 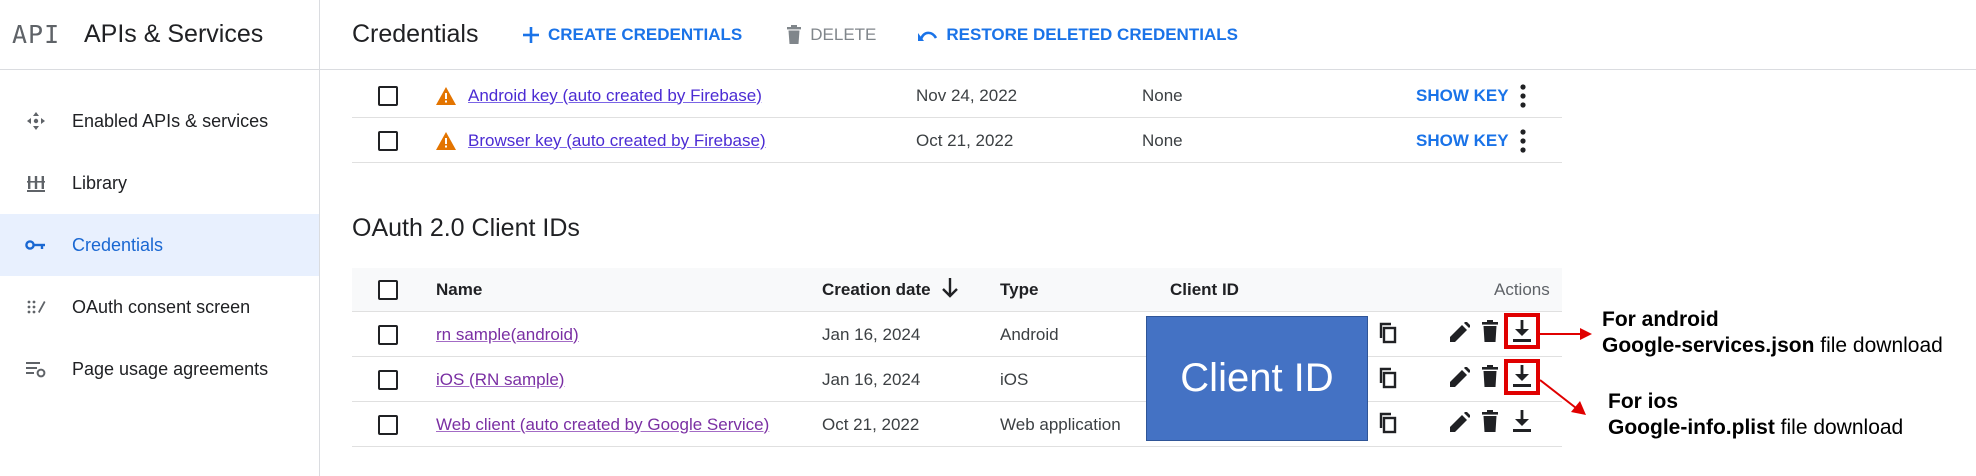 I want to click on oauth-section-title: OAuth 2.0 Client IDs, so click(x=466, y=228).